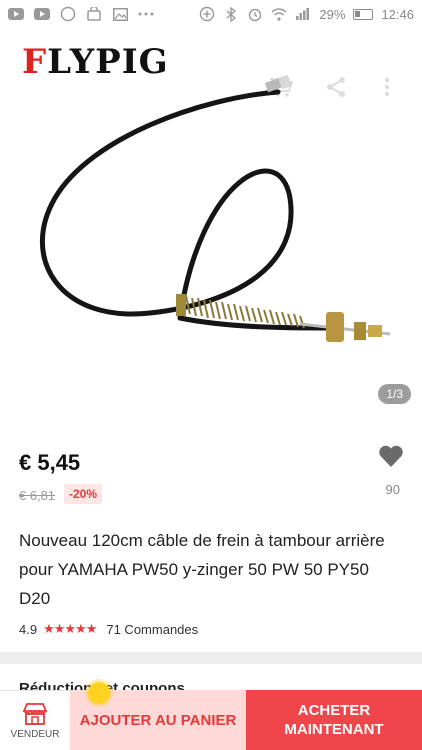  Describe the element at coordinates (211, 658) in the screenshot. I see `section-divider` at that location.